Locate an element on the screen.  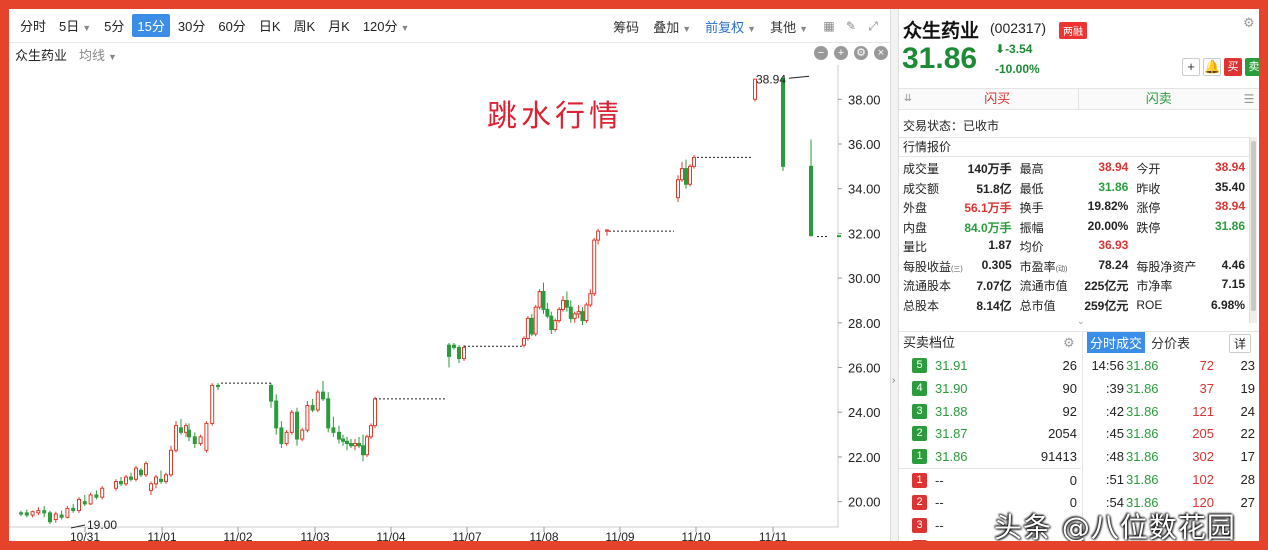
orderbook-row: 4 31.90 90 is located at coordinates (990, 388).